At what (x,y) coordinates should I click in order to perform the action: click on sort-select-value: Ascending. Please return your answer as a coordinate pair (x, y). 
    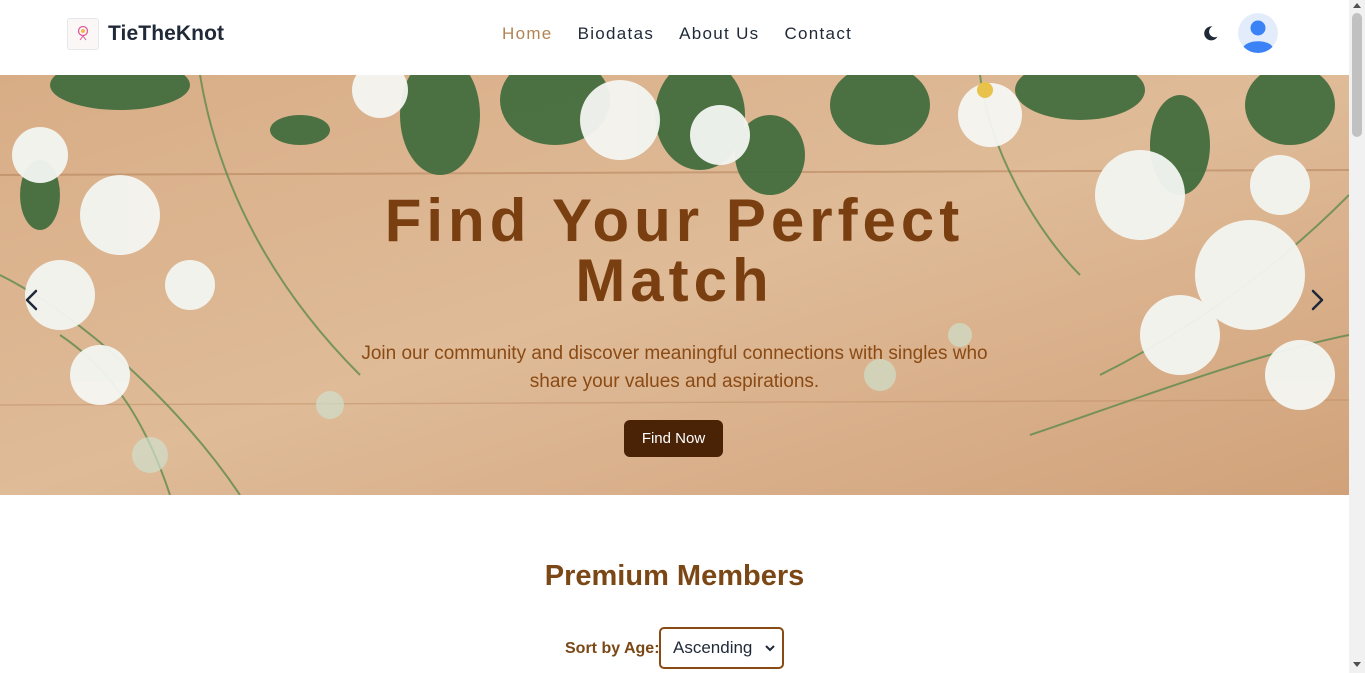
    Looking at the image, I should click on (713, 647).